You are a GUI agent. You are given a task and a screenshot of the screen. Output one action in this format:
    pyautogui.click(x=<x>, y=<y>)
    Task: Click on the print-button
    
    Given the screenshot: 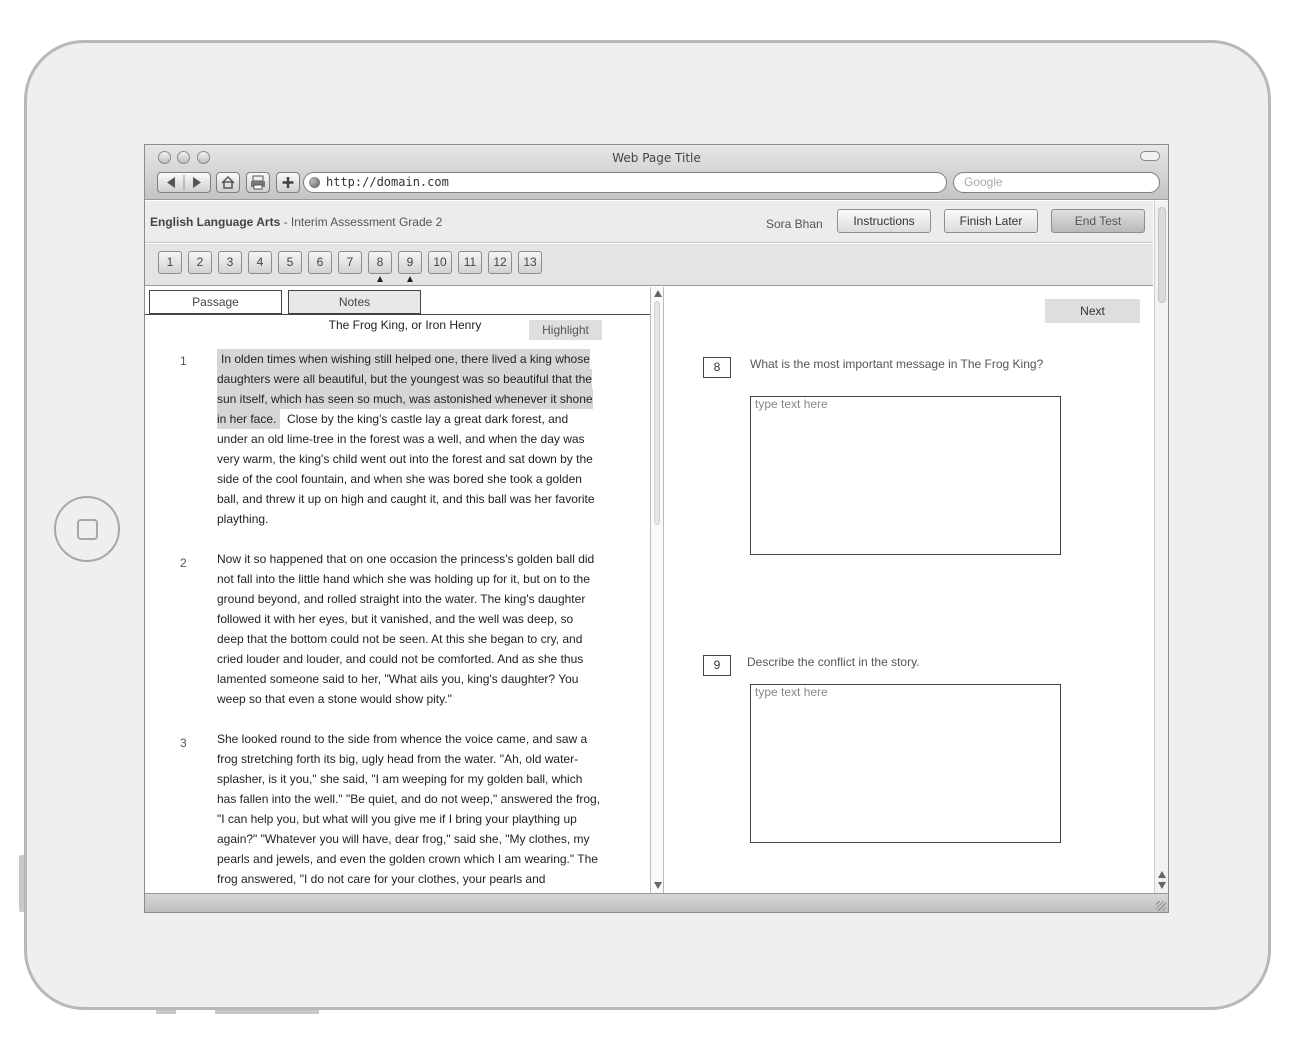 What is the action you would take?
    pyautogui.click(x=258, y=182)
    